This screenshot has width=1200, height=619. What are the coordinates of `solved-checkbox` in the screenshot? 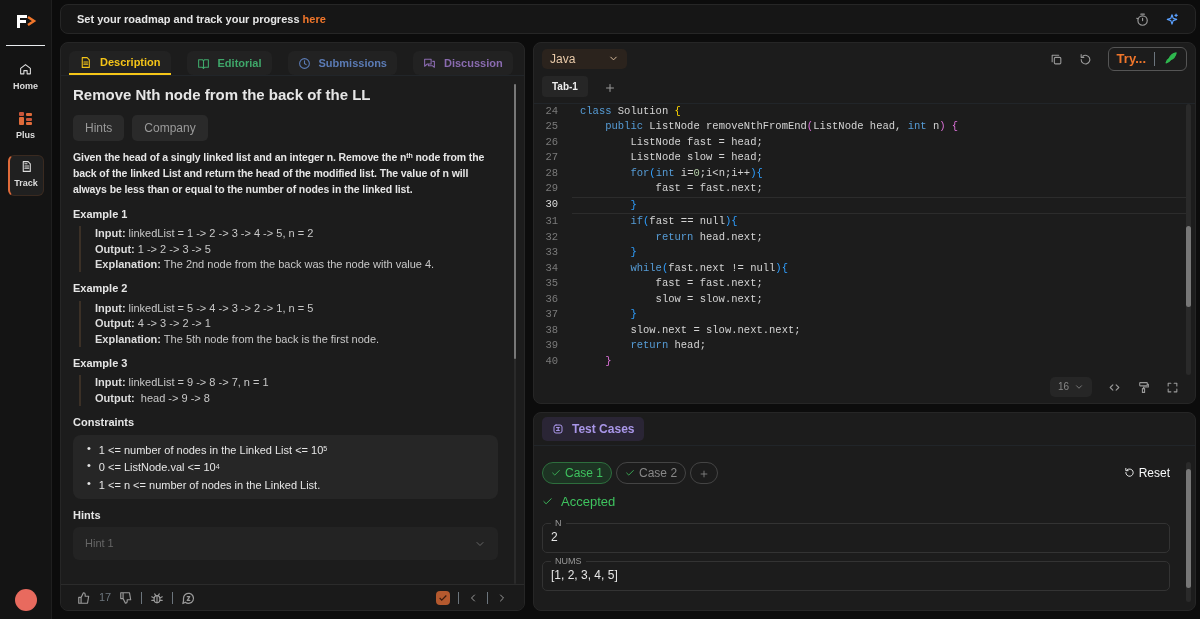 It's located at (443, 597).